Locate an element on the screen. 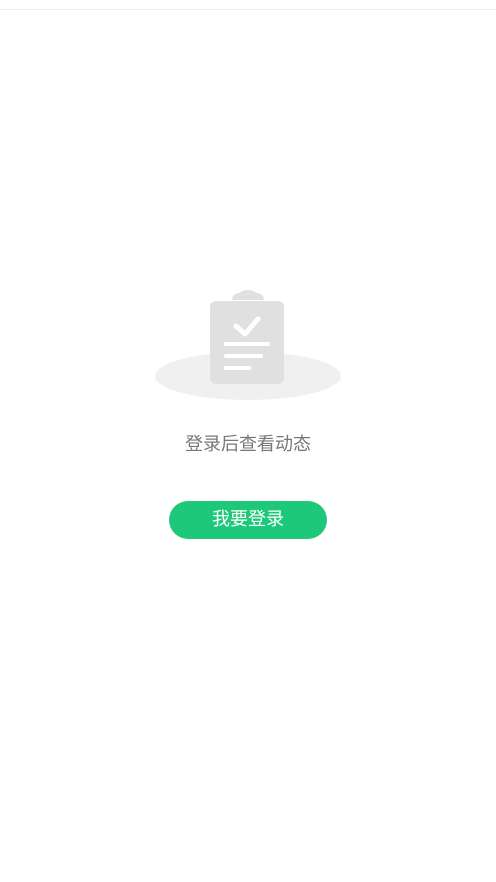  clipboard-clip is located at coordinates (248, 295).